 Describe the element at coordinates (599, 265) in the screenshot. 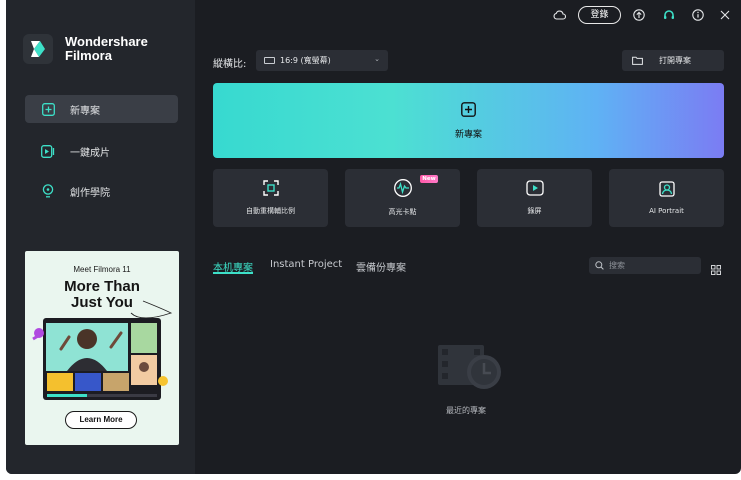

I see `search-icon` at that location.